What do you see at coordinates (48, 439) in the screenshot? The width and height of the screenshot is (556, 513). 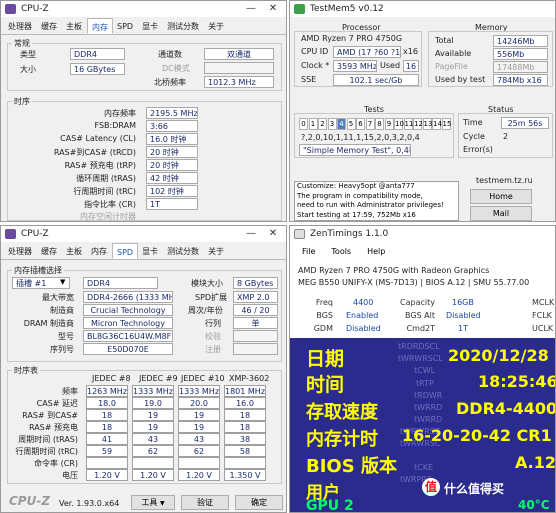 I see `spd-row-label: 周期时间 (tRAS)` at bounding box center [48, 439].